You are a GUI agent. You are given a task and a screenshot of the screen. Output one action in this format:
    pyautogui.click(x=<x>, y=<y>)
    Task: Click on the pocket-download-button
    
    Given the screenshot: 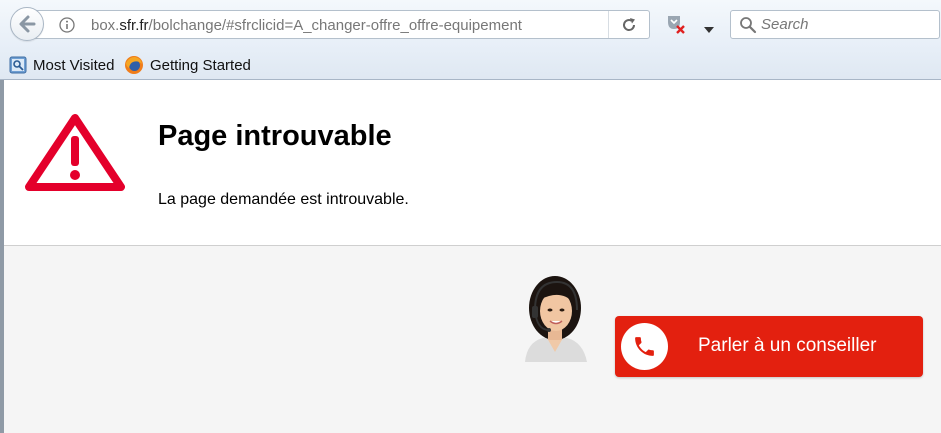 What is the action you would take?
    pyautogui.click(x=676, y=26)
    